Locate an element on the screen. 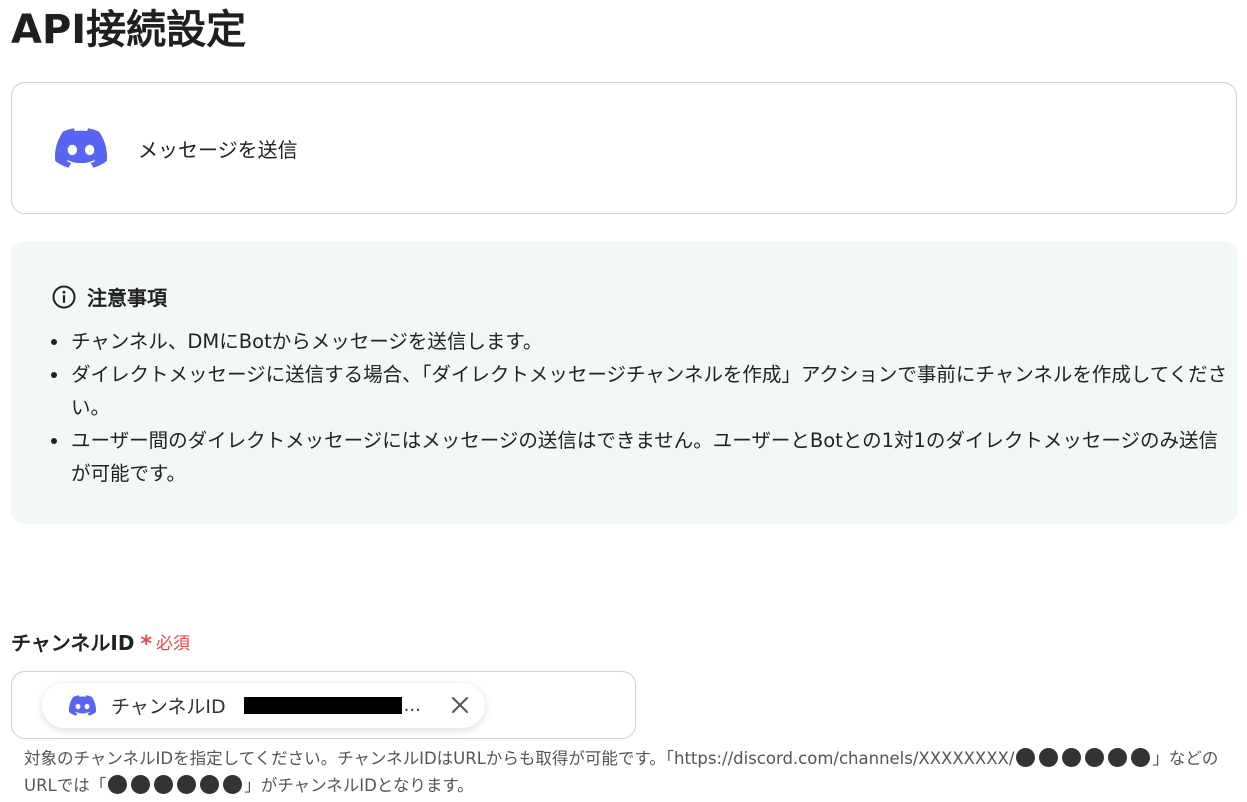 Image resolution: width=1247 pixels, height=802 pixels. notice-title: 注意事項 is located at coordinates (127, 298).